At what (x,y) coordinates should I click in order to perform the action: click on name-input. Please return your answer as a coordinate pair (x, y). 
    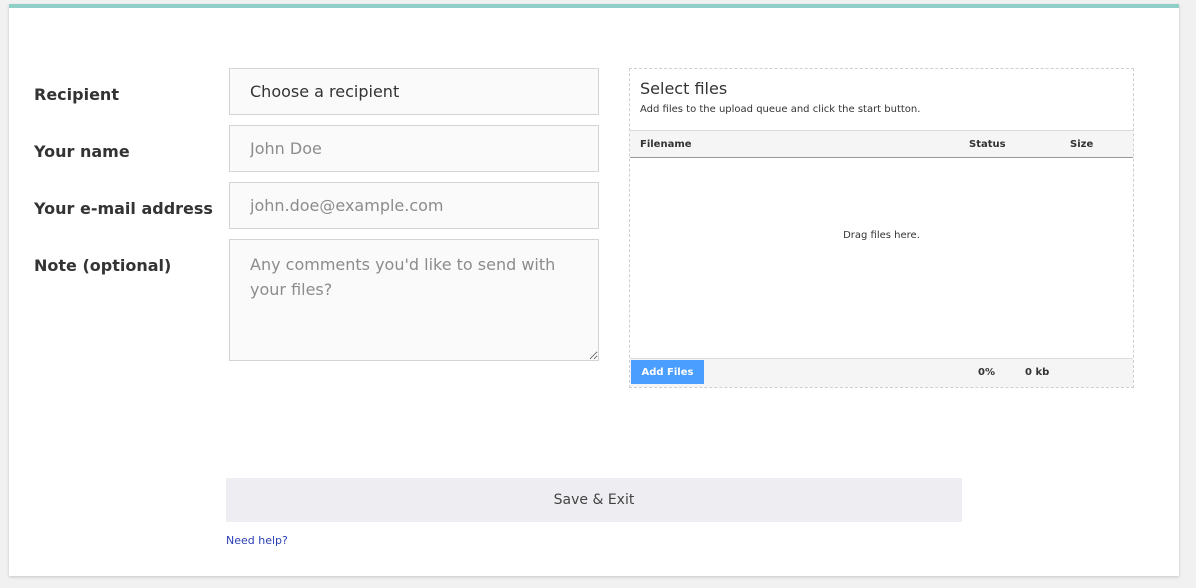
    Looking at the image, I should click on (414, 148).